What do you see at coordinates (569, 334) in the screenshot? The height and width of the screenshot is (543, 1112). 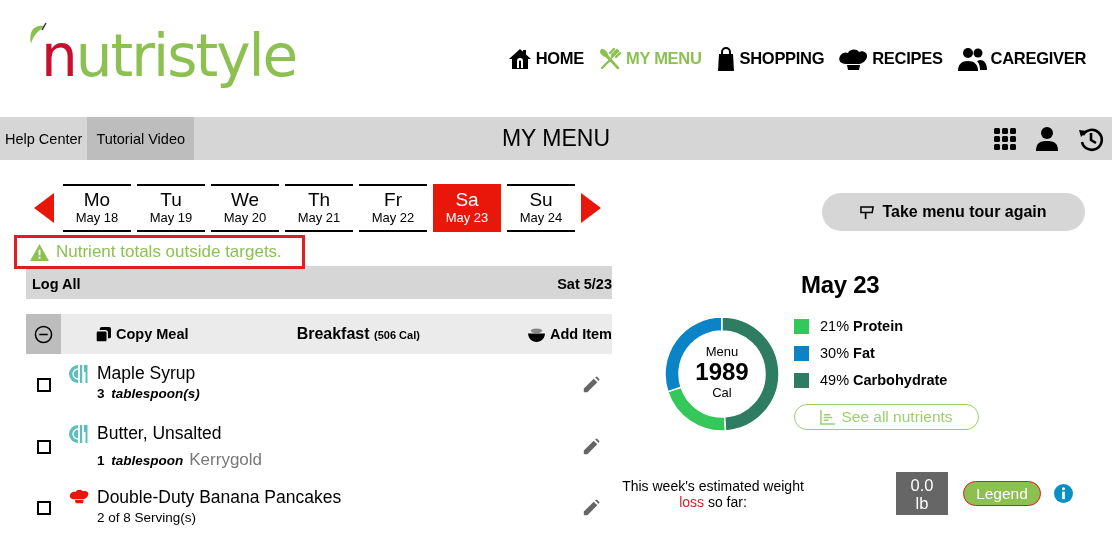 I see `add-item-link: Add Item` at bounding box center [569, 334].